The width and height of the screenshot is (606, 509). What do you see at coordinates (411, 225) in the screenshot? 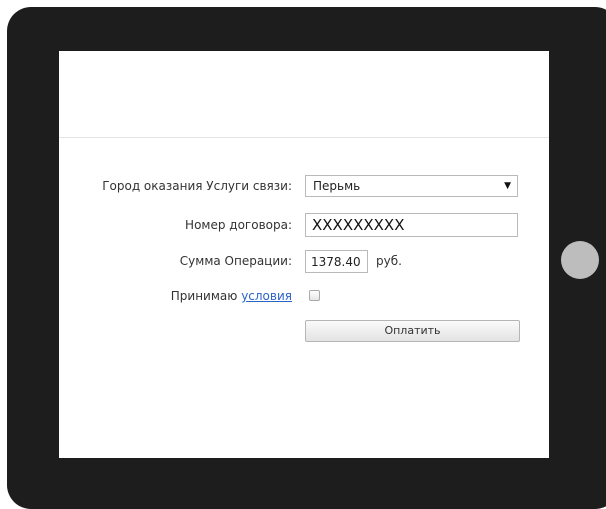
I see `contract-number-input` at bounding box center [411, 225].